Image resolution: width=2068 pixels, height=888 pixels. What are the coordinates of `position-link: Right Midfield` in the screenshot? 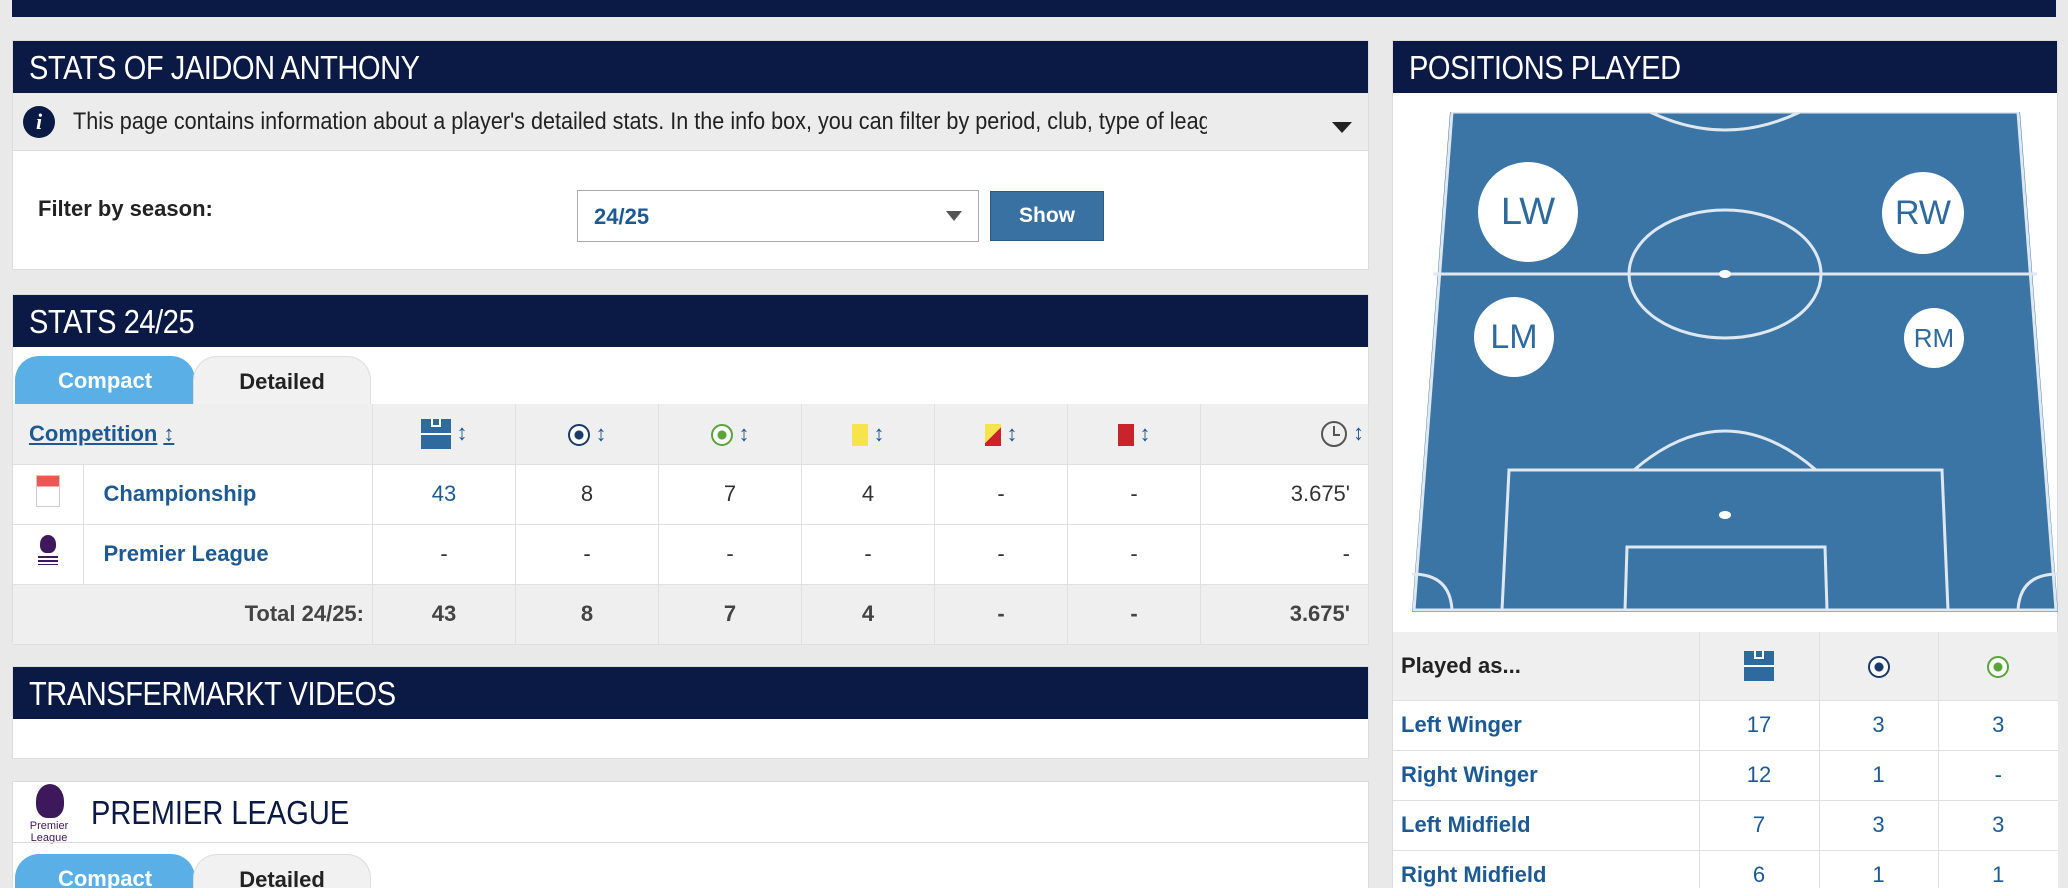 It's located at (1546, 869).